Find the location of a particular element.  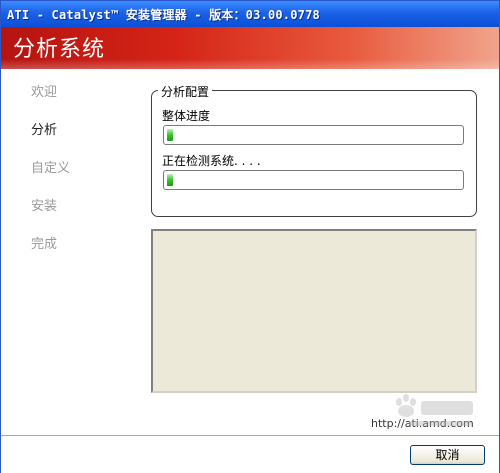

header-banner: 分析系统 is located at coordinates (250, 48).